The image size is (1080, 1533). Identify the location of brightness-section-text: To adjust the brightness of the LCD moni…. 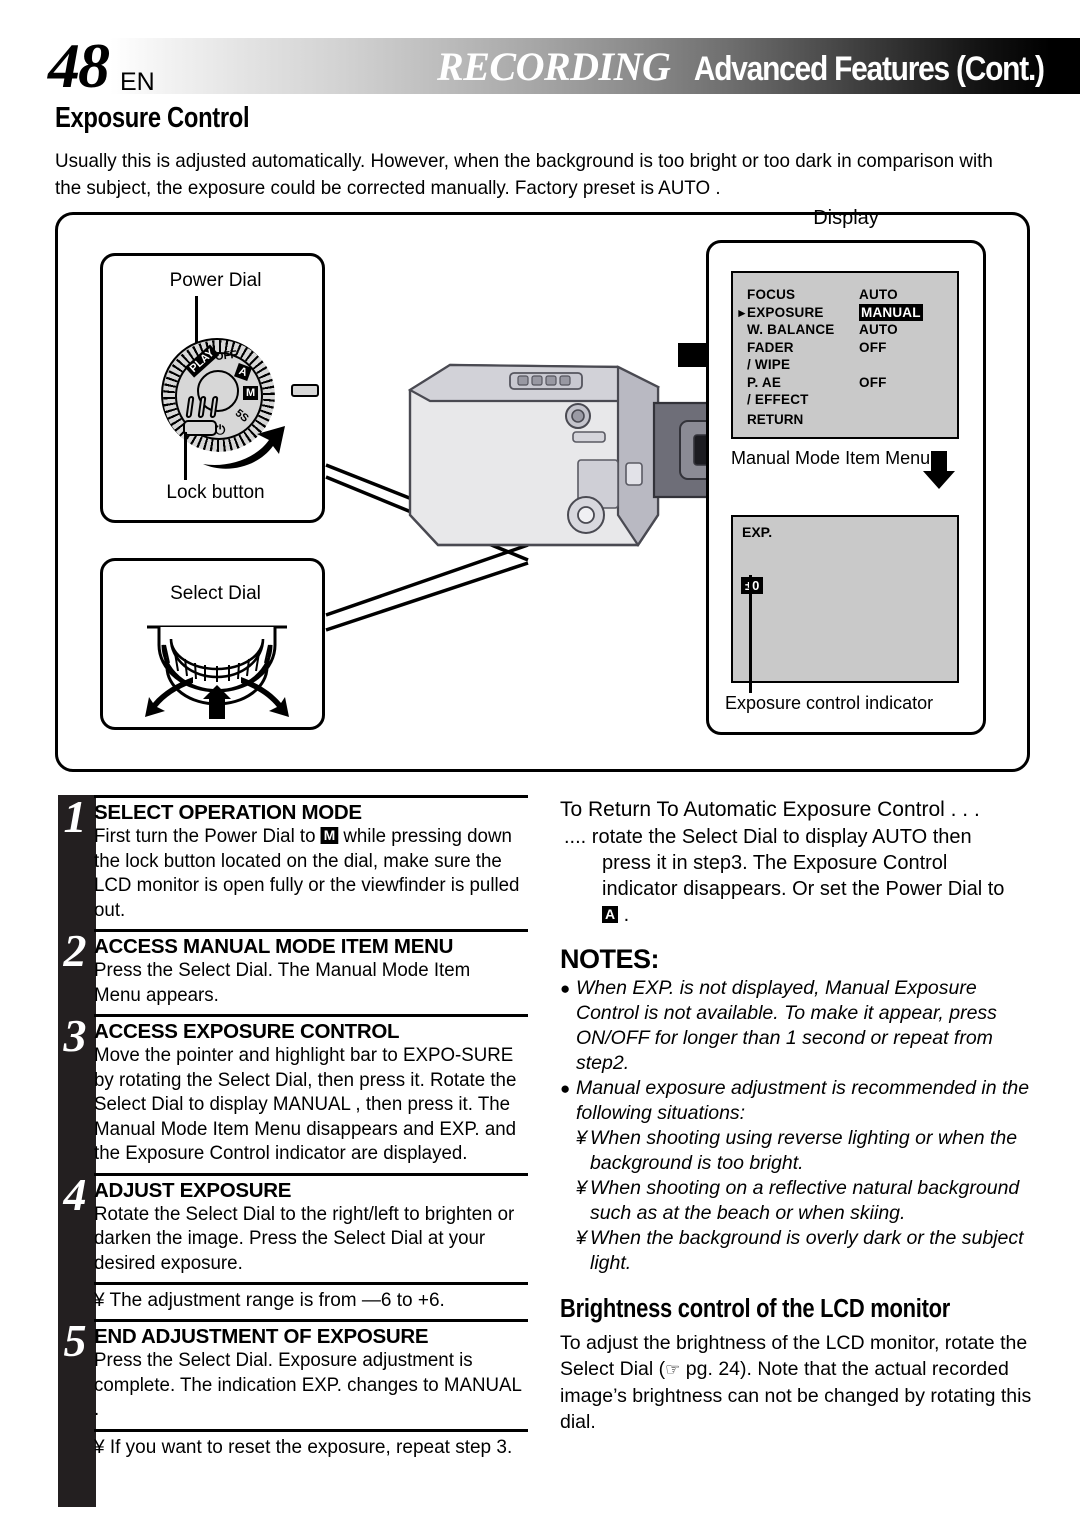
(797, 1382).